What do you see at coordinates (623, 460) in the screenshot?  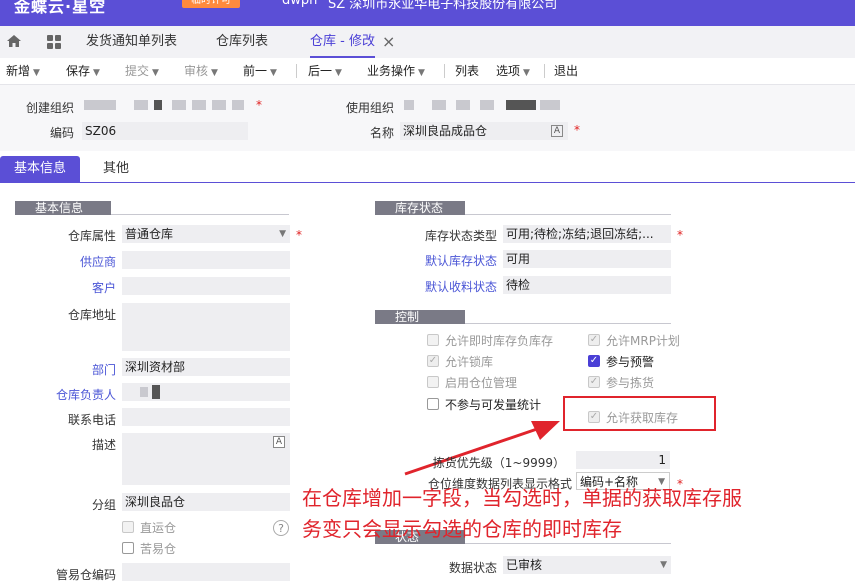 I see `priority-field: 1` at bounding box center [623, 460].